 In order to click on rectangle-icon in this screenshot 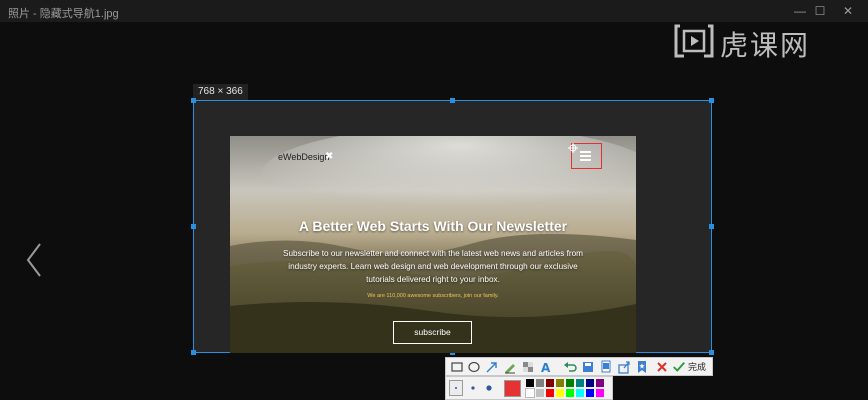, I will do `click(457, 367)`.